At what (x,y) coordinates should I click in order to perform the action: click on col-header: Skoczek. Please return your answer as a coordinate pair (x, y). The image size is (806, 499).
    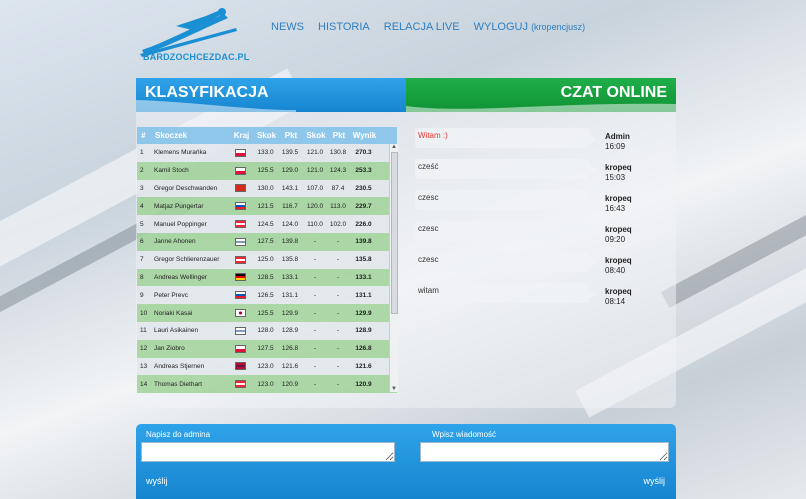
    Looking at the image, I should click on (192, 135).